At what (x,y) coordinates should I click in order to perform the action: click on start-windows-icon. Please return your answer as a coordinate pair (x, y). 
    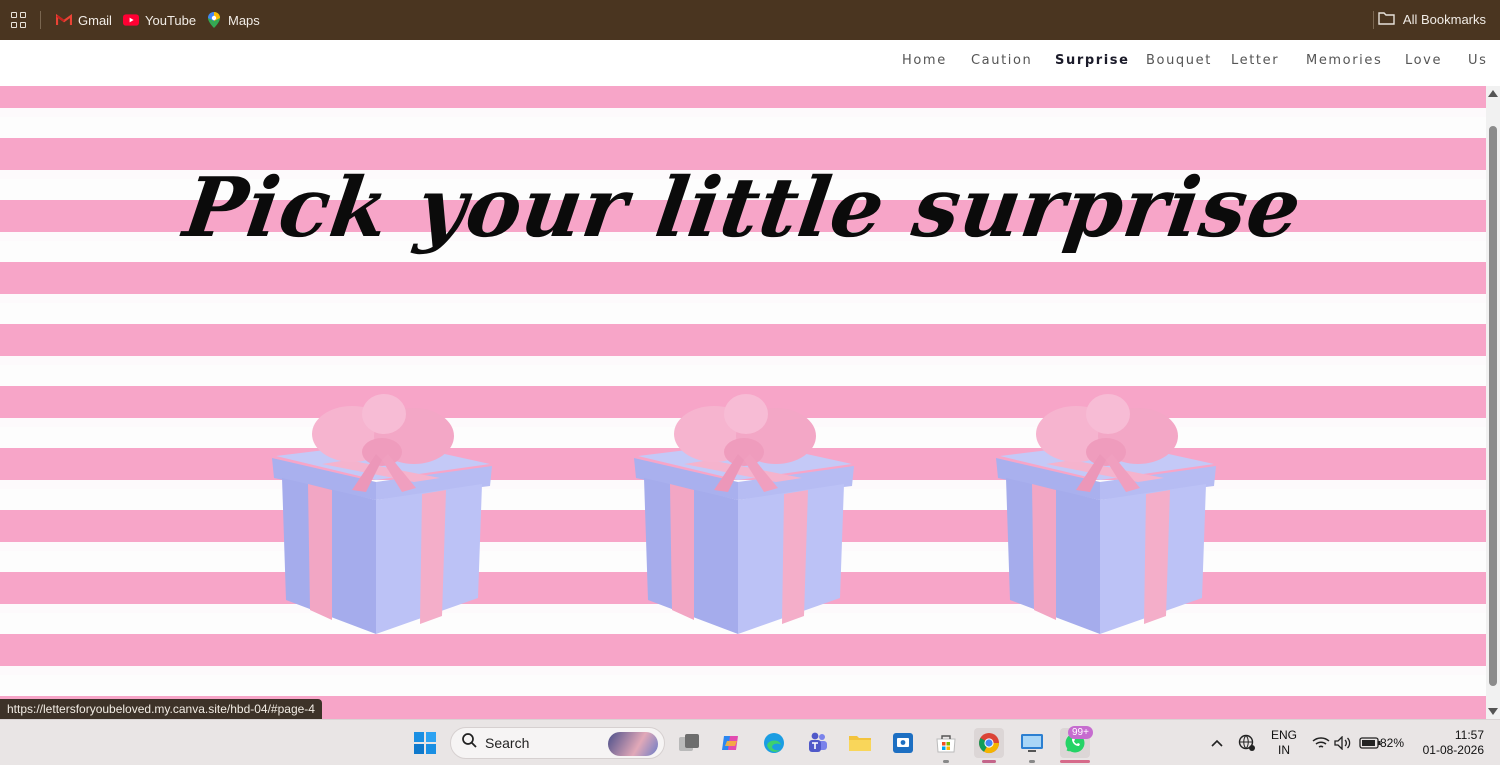
    Looking at the image, I should click on (425, 743).